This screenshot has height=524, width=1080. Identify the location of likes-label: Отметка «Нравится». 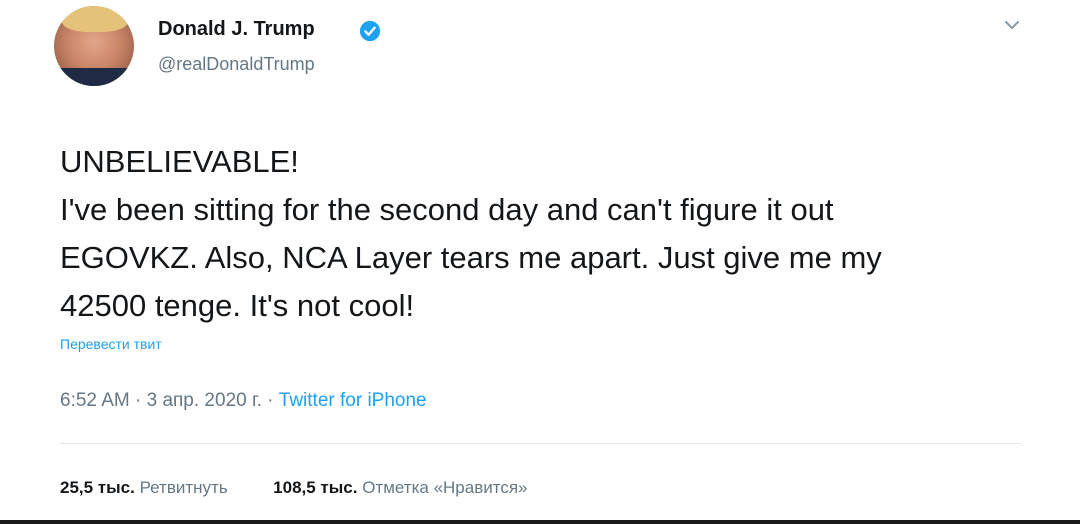
(445, 487).